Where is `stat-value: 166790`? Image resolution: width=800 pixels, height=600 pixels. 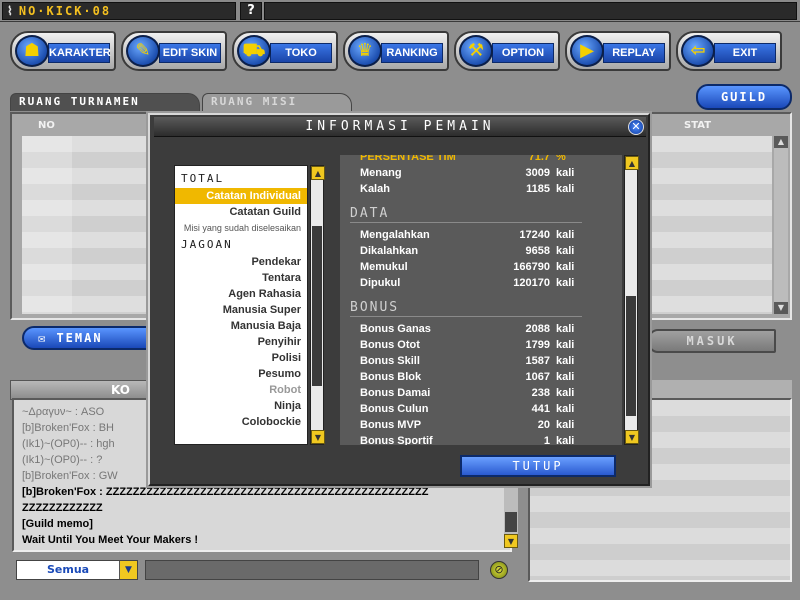 stat-value: 166790 is located at coordinates (531, 267).